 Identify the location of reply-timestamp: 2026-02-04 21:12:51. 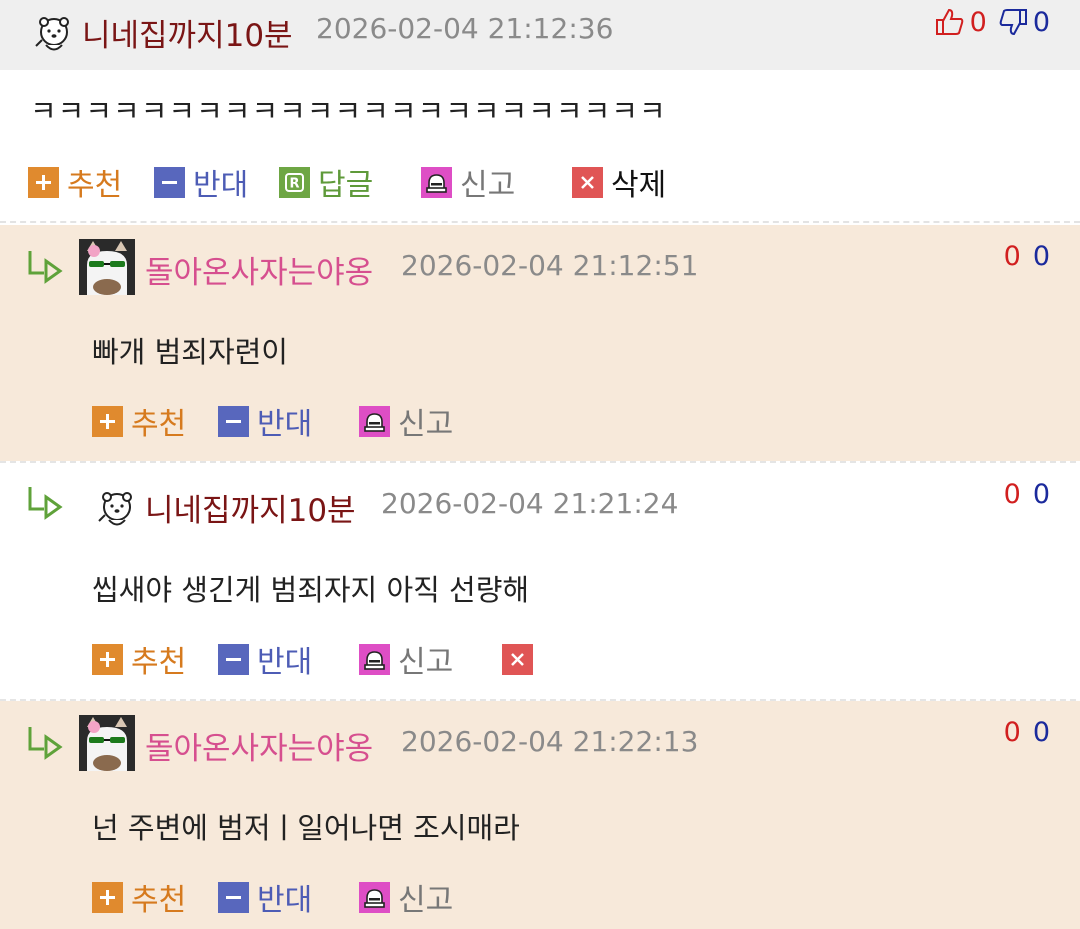
(550, 265).